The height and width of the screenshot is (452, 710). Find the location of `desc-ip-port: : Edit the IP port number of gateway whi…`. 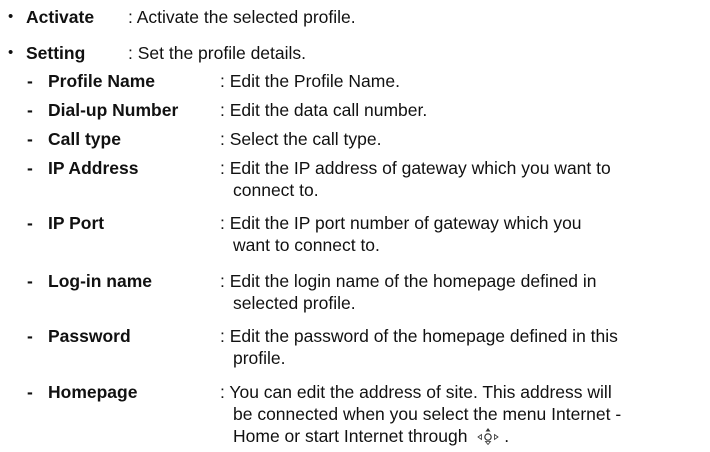

desc-ip-port: : Edit the IP port number of gateway whi… is located at coordinates (465, 234).